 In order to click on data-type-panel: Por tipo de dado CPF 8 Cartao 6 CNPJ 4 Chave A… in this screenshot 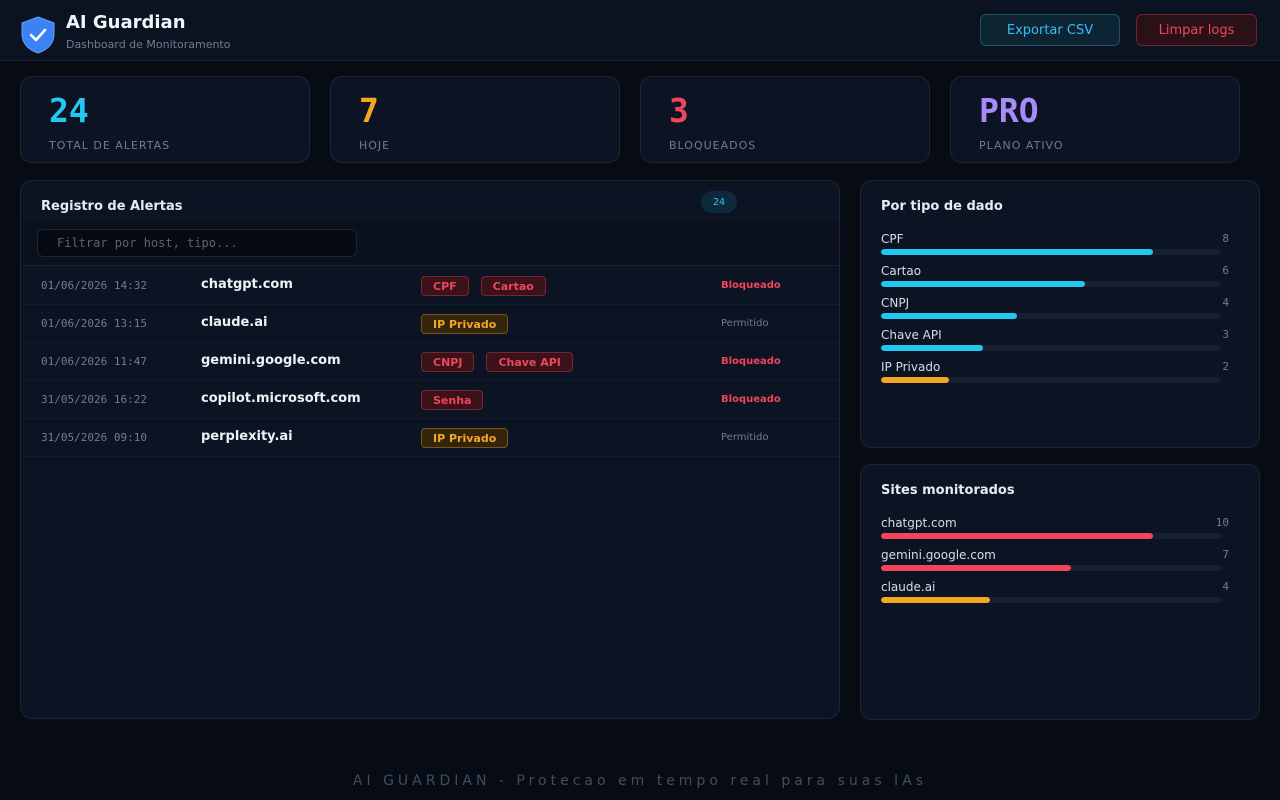, I will do `click(1060, 314)`.